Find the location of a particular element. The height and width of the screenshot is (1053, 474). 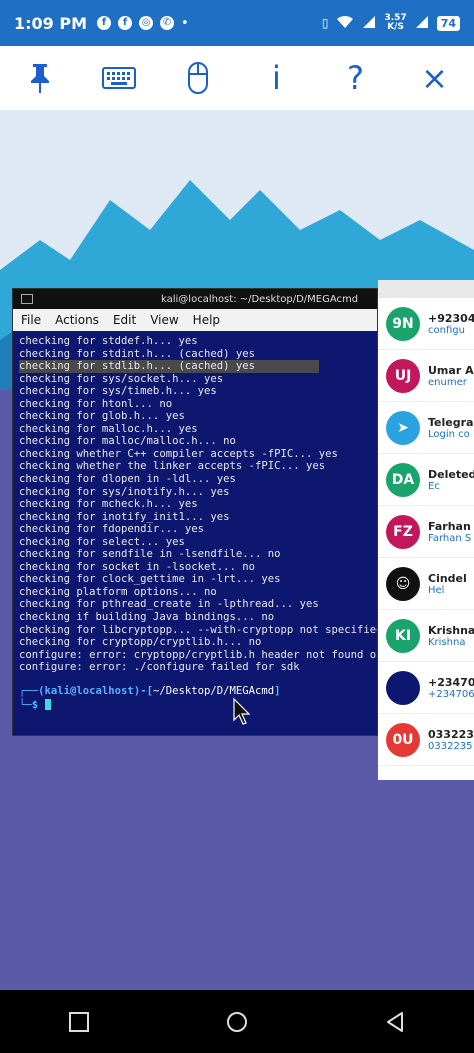

terminal-cursor is located at coordinates (47, 705).